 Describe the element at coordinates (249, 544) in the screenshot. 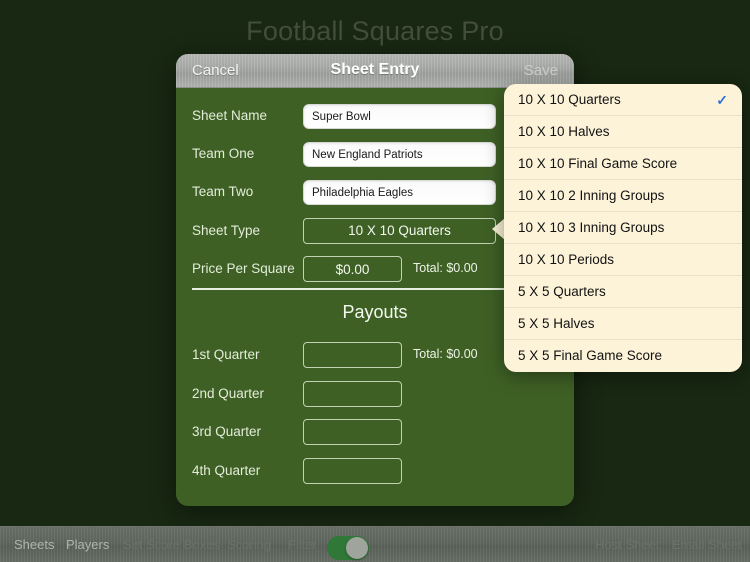

I see `toolbar-item-scoring: Scoring` at that location.